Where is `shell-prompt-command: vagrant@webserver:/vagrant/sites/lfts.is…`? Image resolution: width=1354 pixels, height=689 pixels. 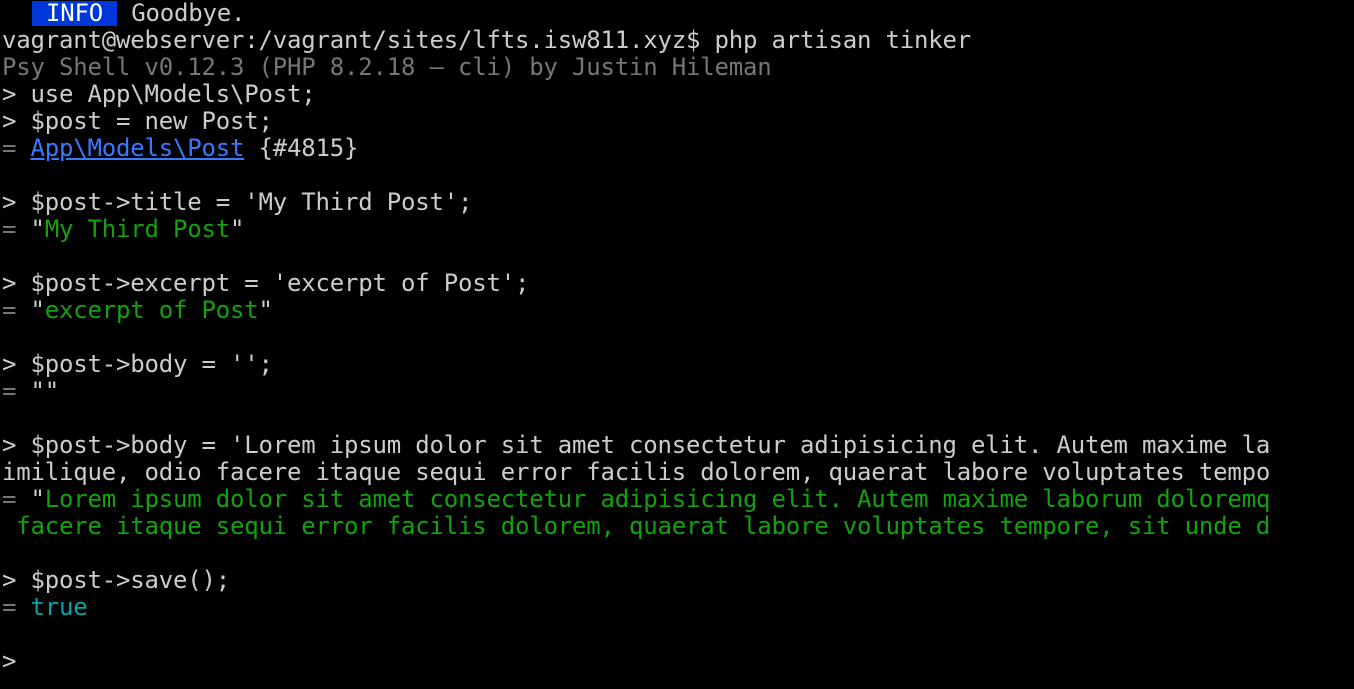 shell-prompt-command: vagrant@webserver:/vagrant/sites/lfts.is… is located at coordinates (486, 40).